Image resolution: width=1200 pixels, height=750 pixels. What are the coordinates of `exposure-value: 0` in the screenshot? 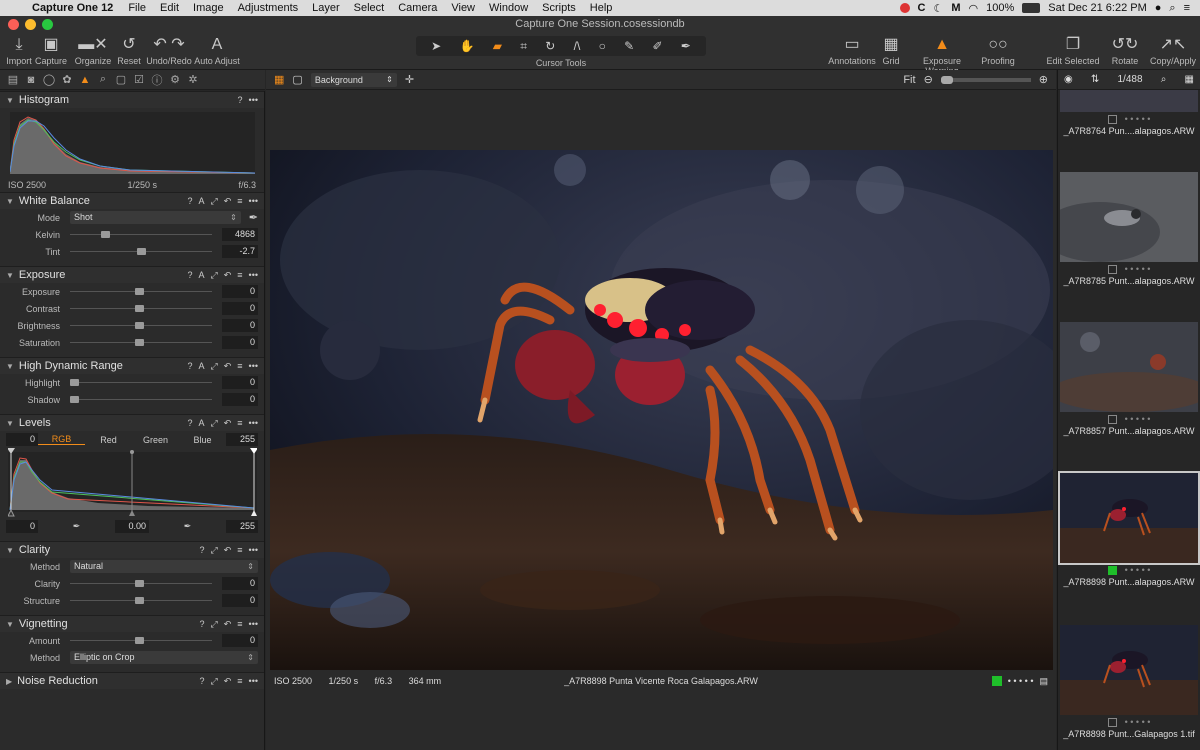 It's located at (240, 291).